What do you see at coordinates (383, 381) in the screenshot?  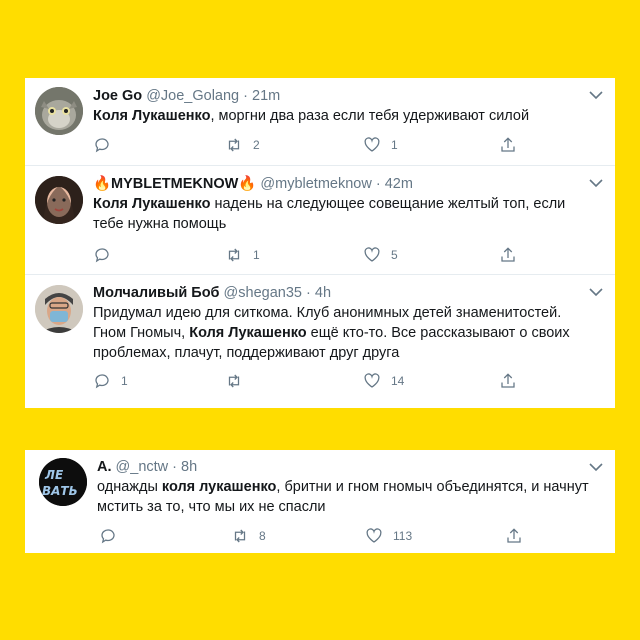 I see `like-button: 14` at bounding box center [383, 381].